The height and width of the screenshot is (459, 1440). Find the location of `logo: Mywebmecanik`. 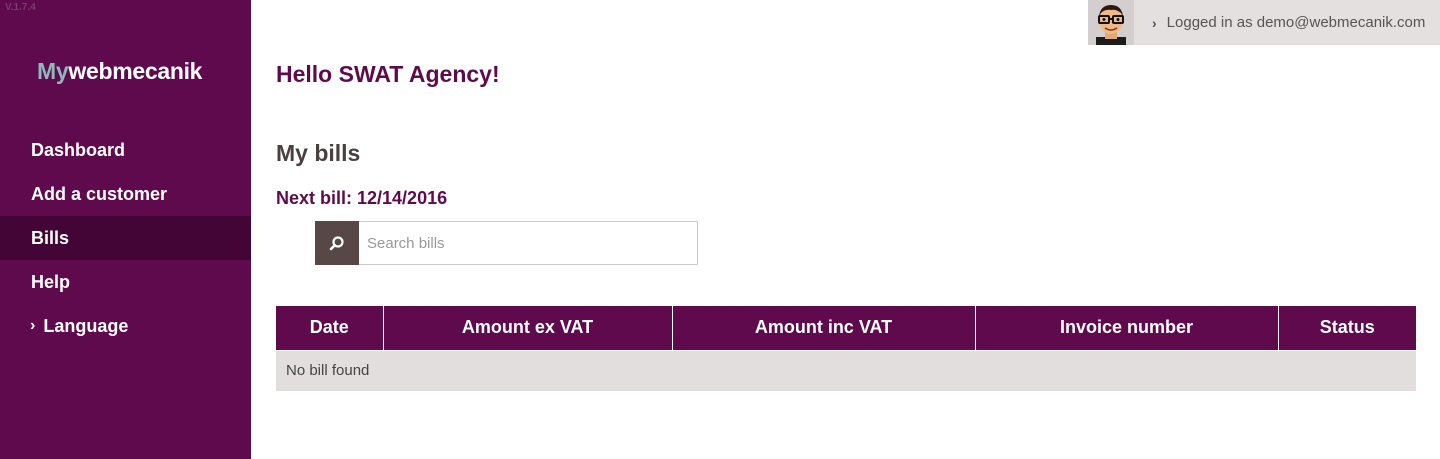

logo: Mywebmecanik is located at coordinates (119, 71).